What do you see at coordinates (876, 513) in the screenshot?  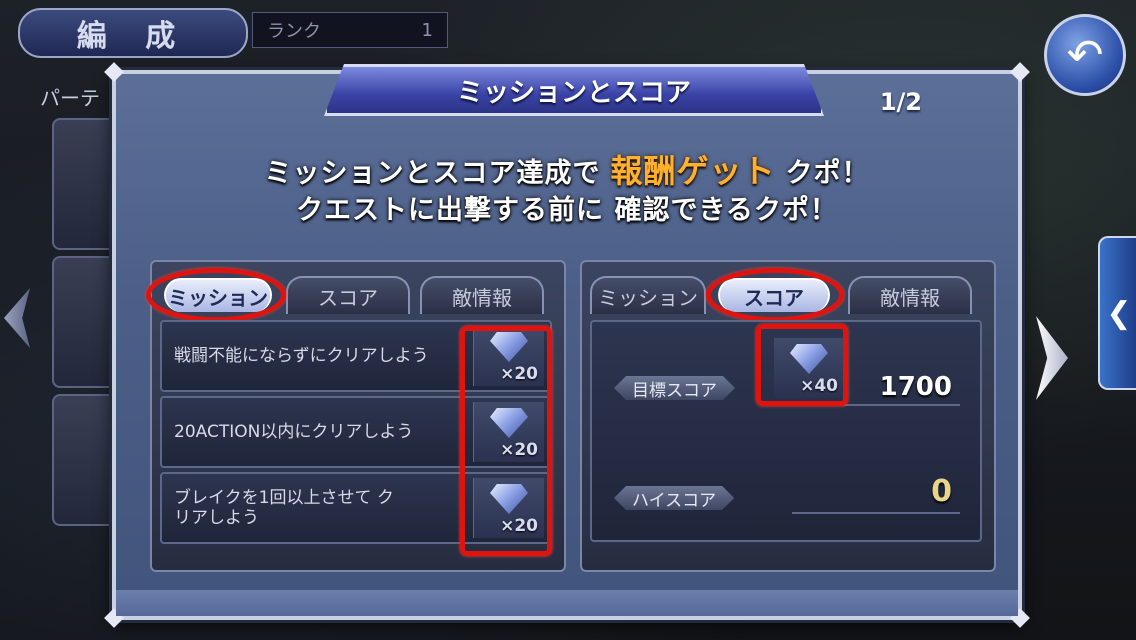 I see `score-divider` at bounding box center [876, 513].